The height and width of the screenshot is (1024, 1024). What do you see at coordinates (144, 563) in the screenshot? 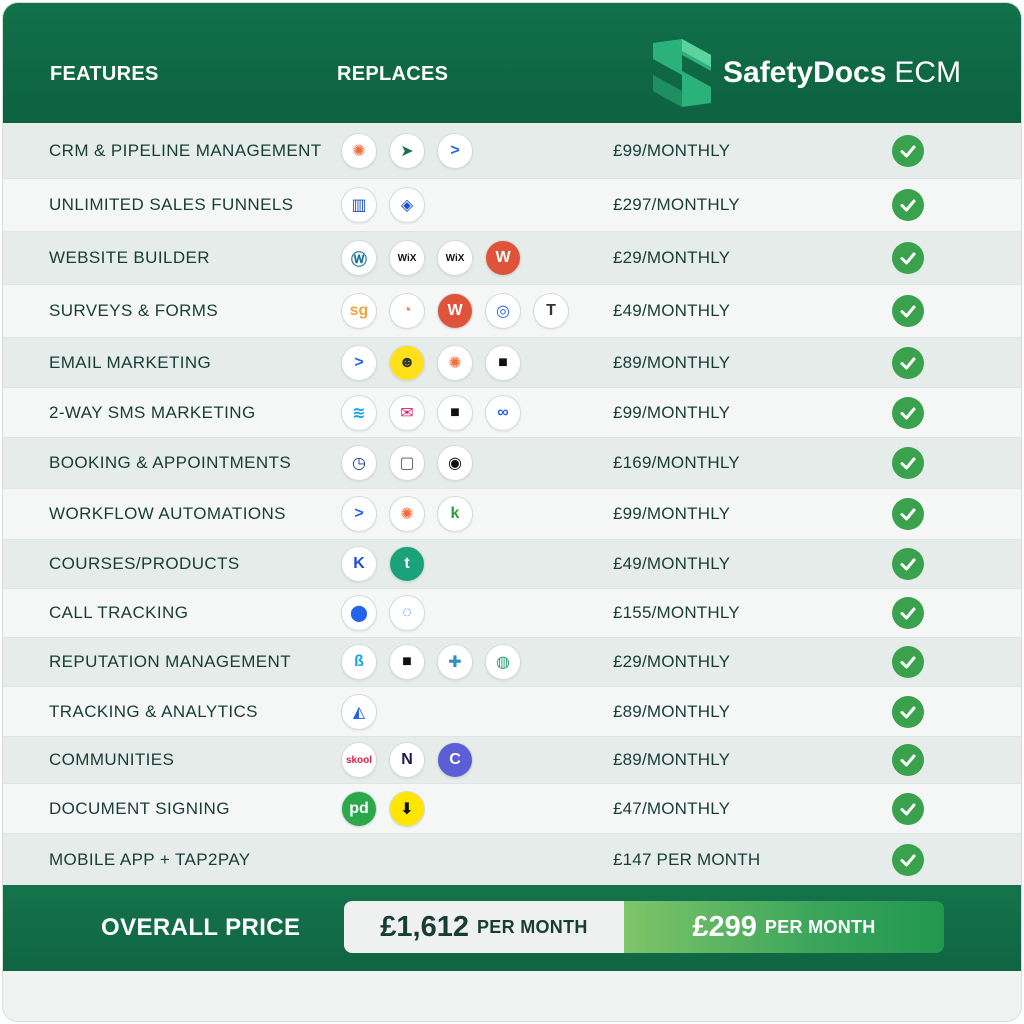
I see `feature-name: COURSES/PRODUCTS` at bounding box center [144, 563].